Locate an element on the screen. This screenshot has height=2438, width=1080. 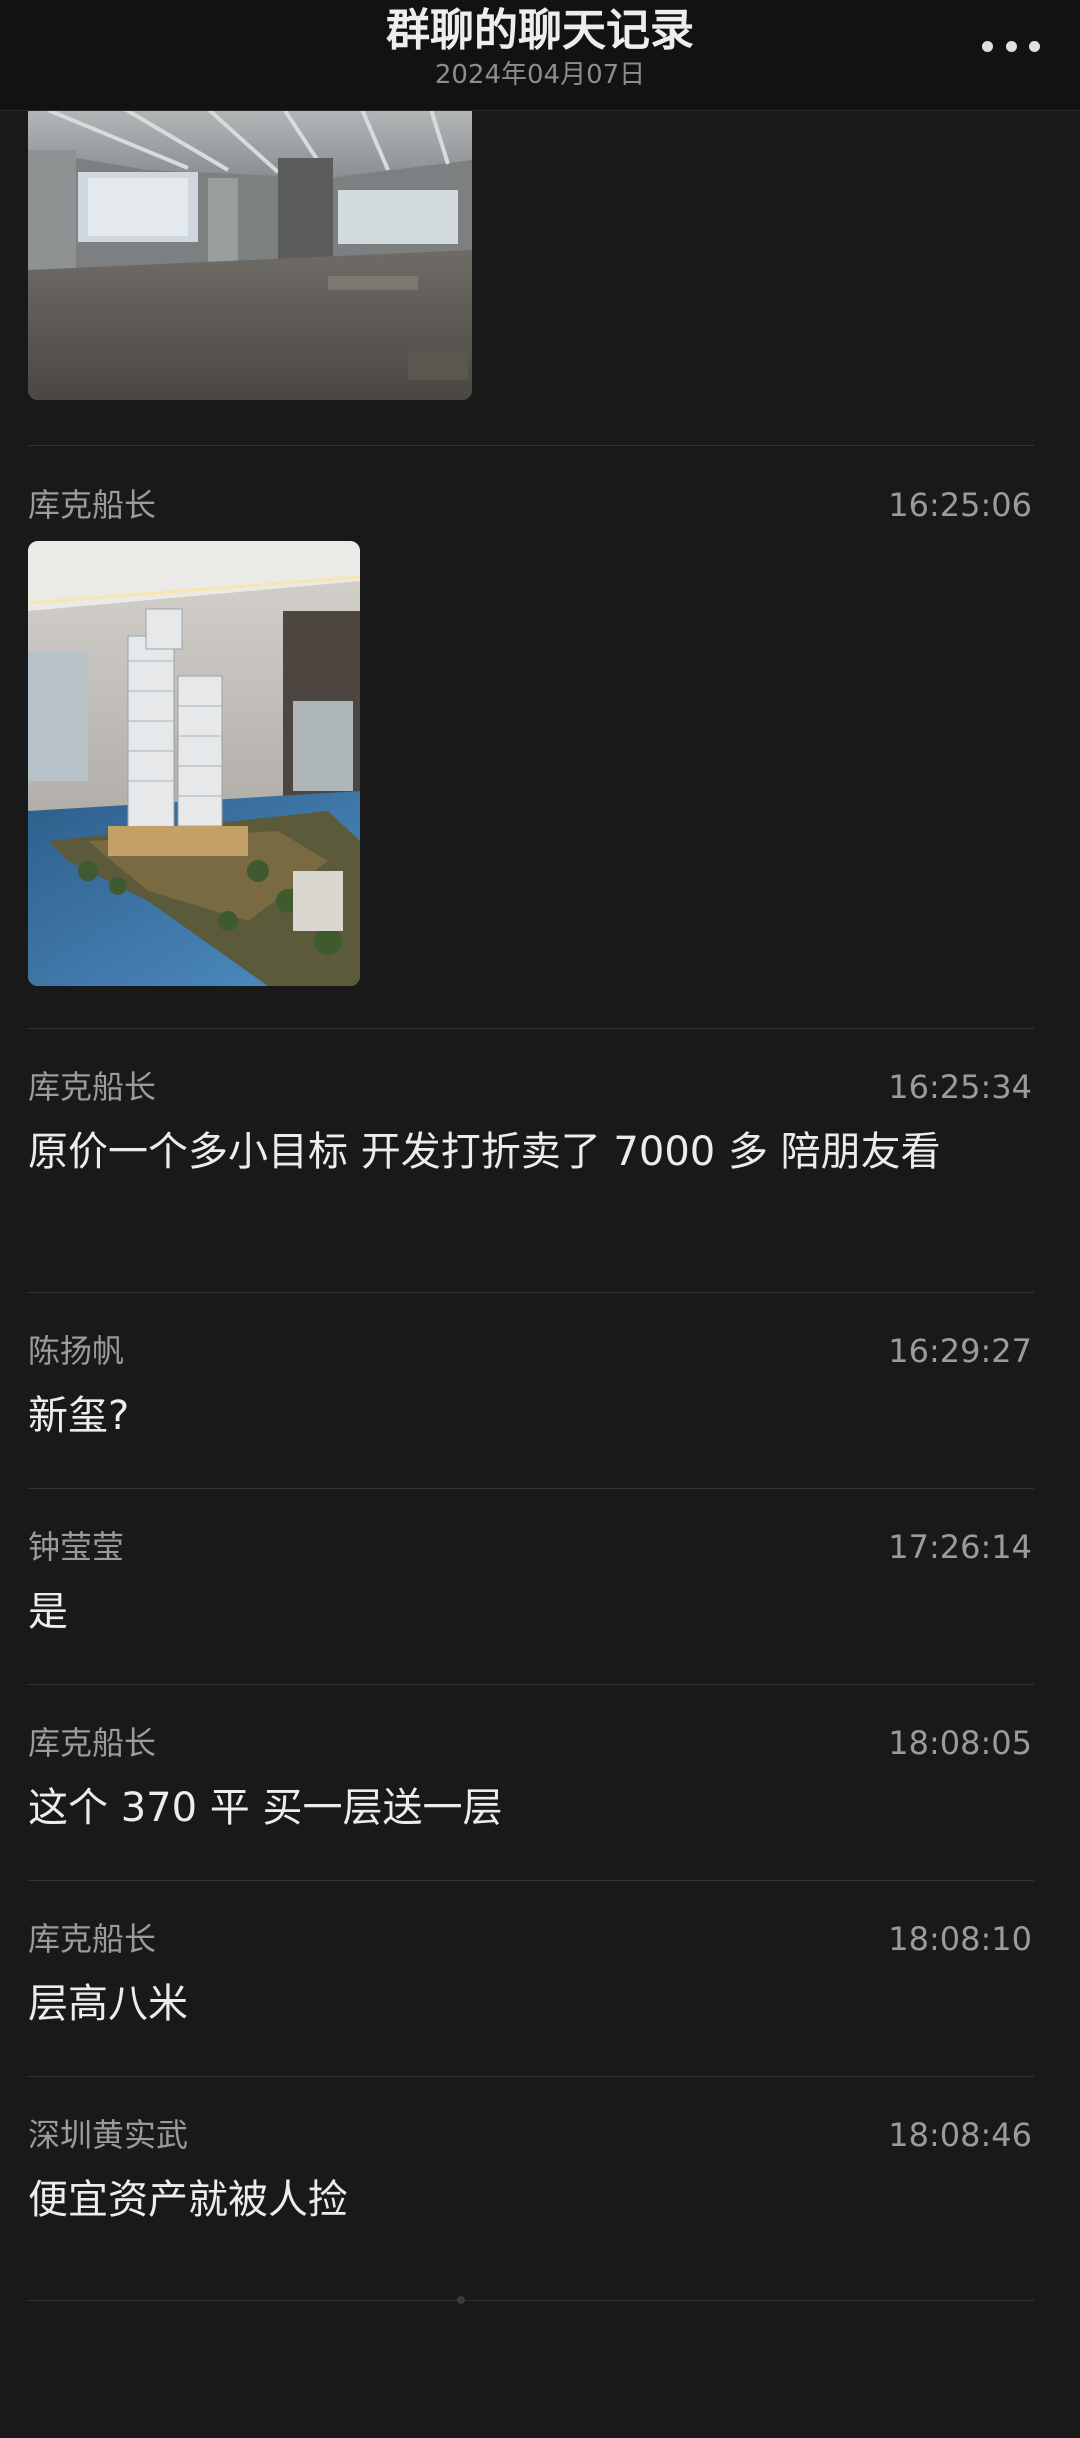
top-bar: 群聊的聊天记录 2024年04月07日 is located at coordinates (540, 55).